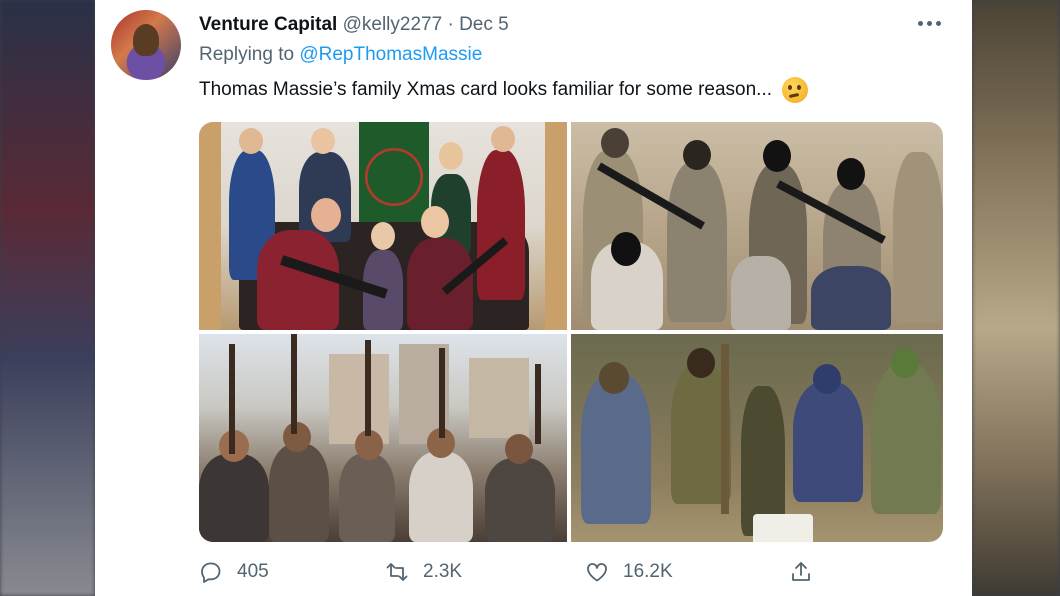 The width and height of the screenshot is (1060, 596). What do you see at coordinates (571, 575) in the screenshot?
I see `tweet-actions: 405 2.3K 16.2K` at bounding box center [571, 575].